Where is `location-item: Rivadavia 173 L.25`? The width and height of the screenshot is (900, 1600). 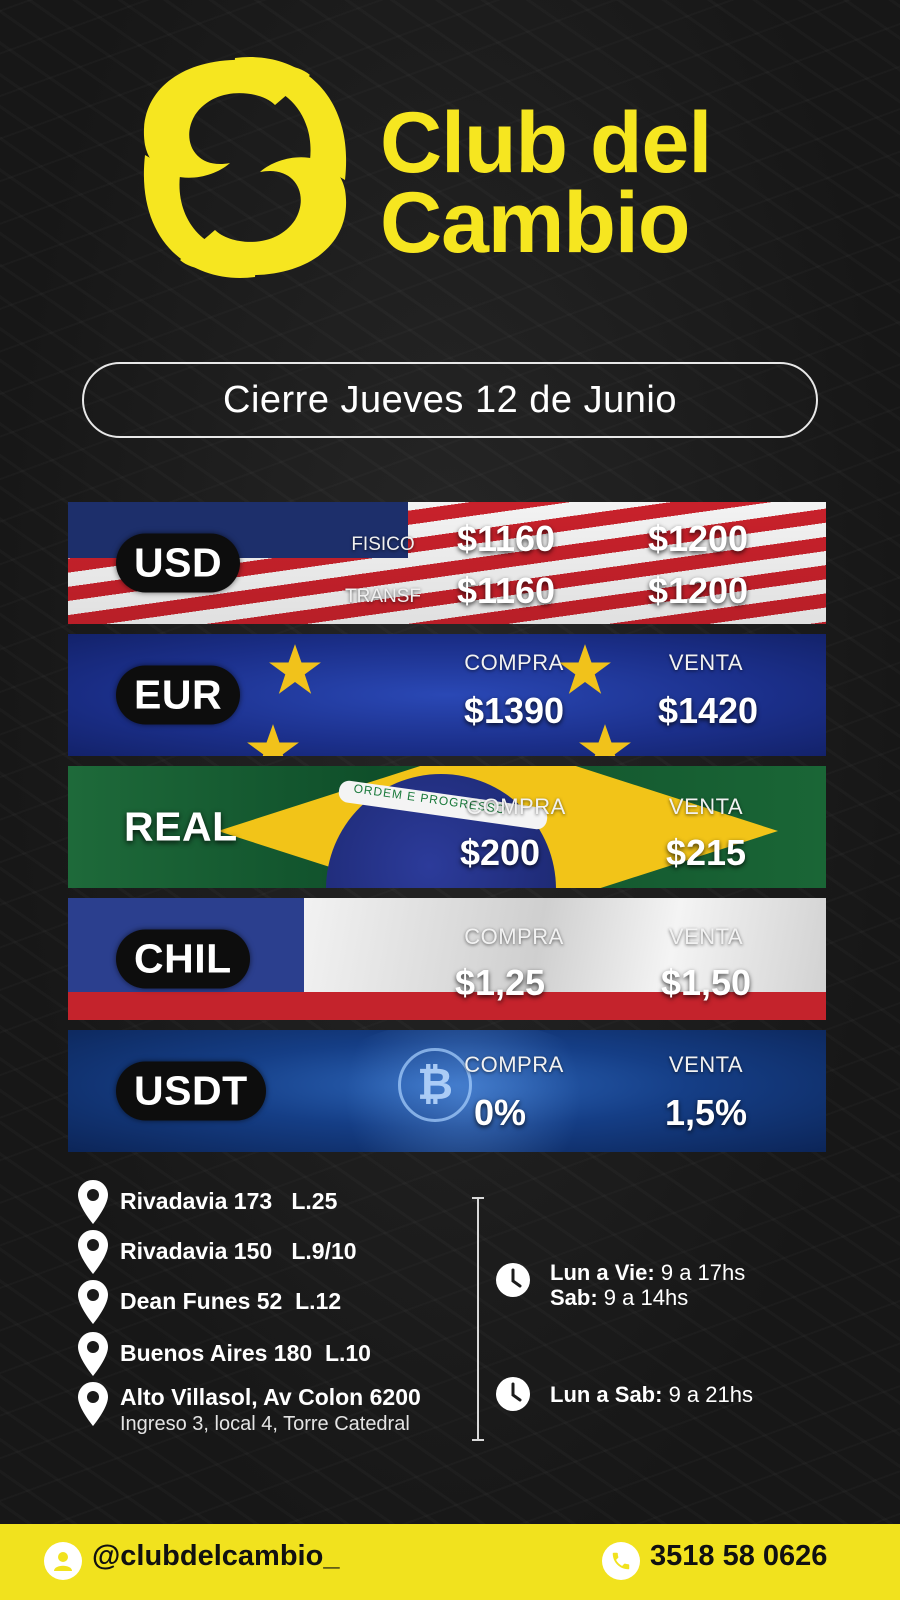
location-item: Rivadavia 173 L.25 is located at coordinates (207, 1202).